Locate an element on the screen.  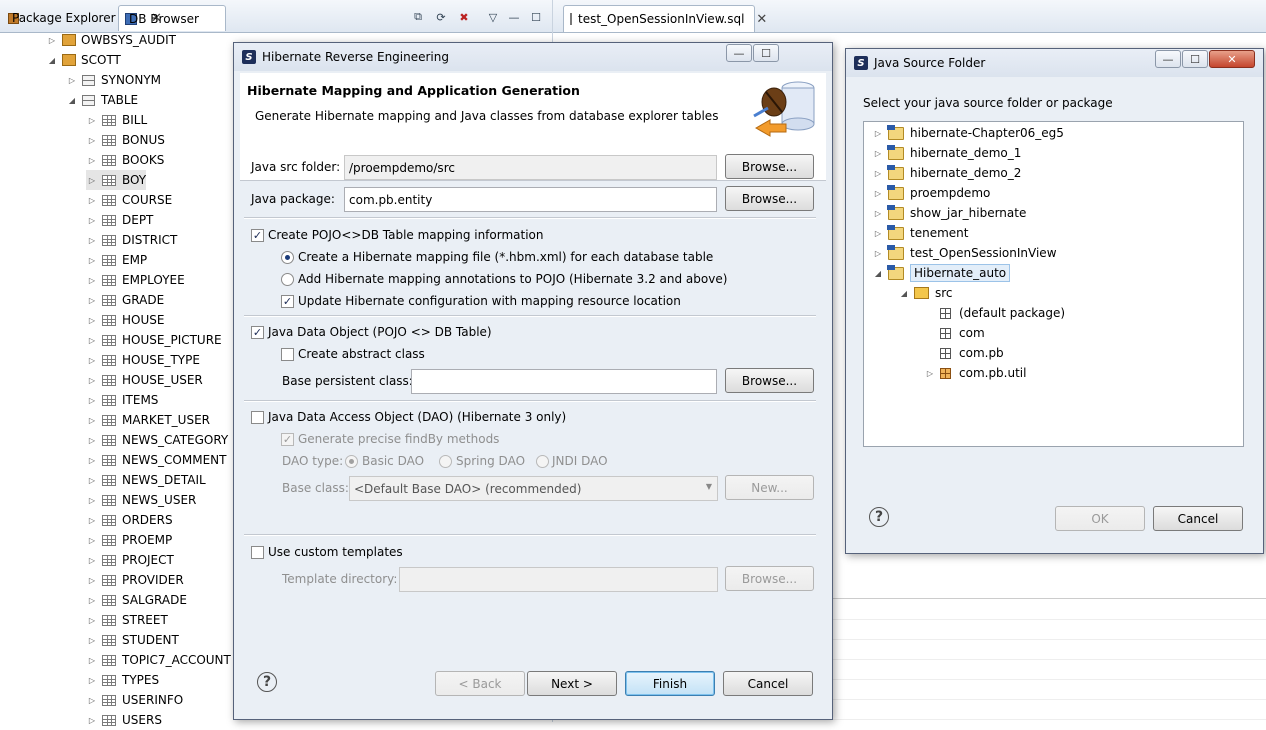
close-button: ✕ is located at coordinates (1232, 59).